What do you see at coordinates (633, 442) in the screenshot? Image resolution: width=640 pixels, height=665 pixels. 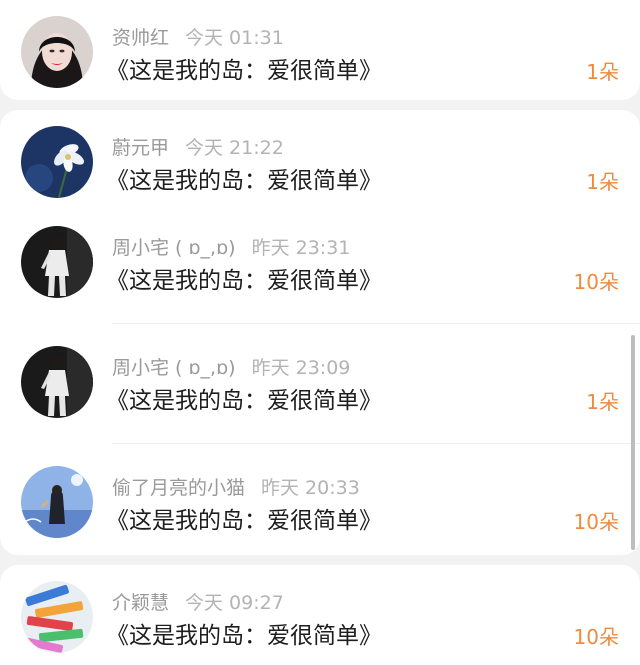 I see `scrollbar` at bounding box center [633, 442].